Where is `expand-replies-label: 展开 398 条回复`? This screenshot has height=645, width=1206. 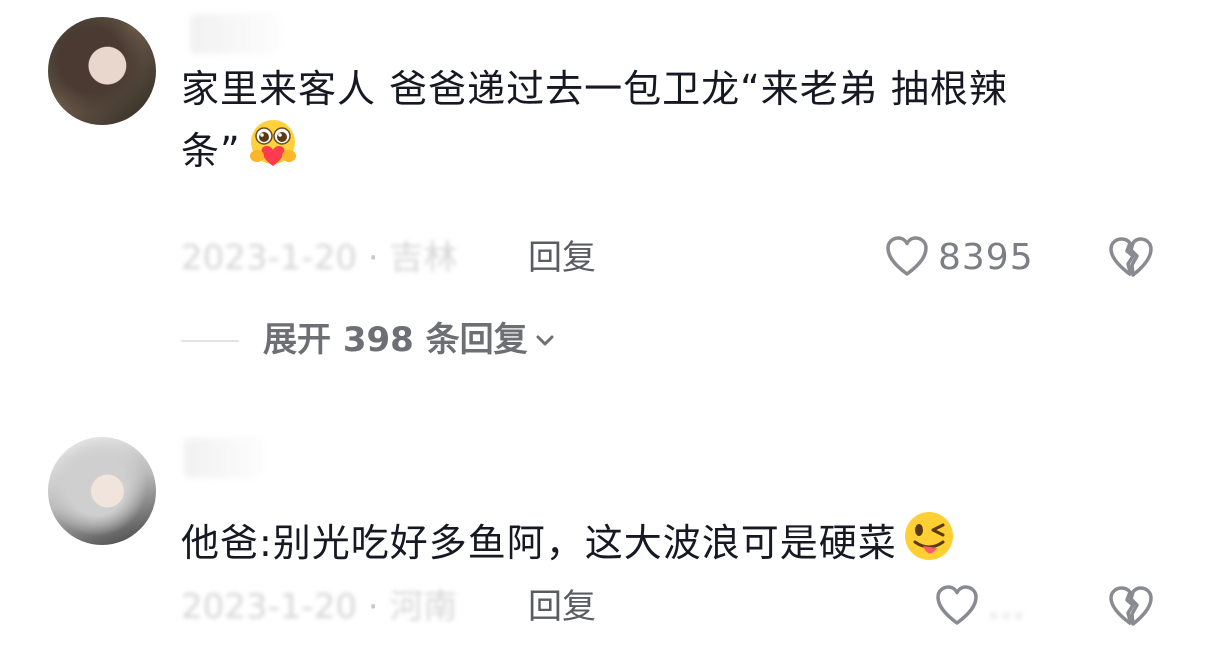 expand-replies-label: 展开 398 条回复 is located at coordinates (395, 340).